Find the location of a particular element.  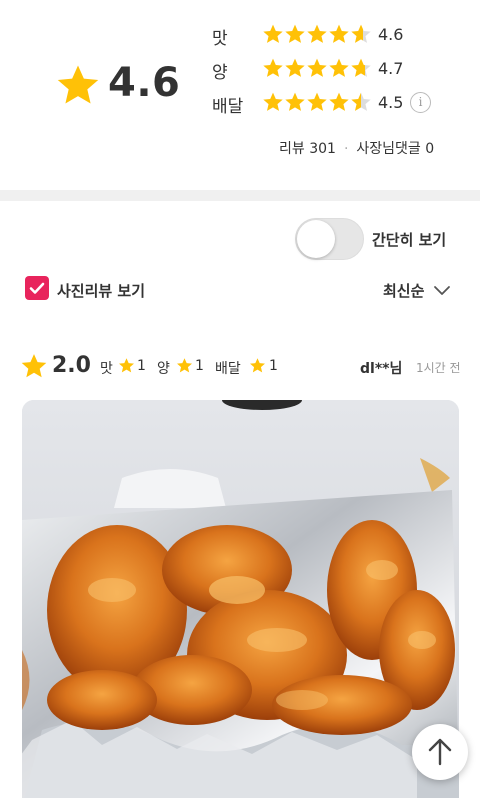

section-divider is located at coordinates (240, 195).